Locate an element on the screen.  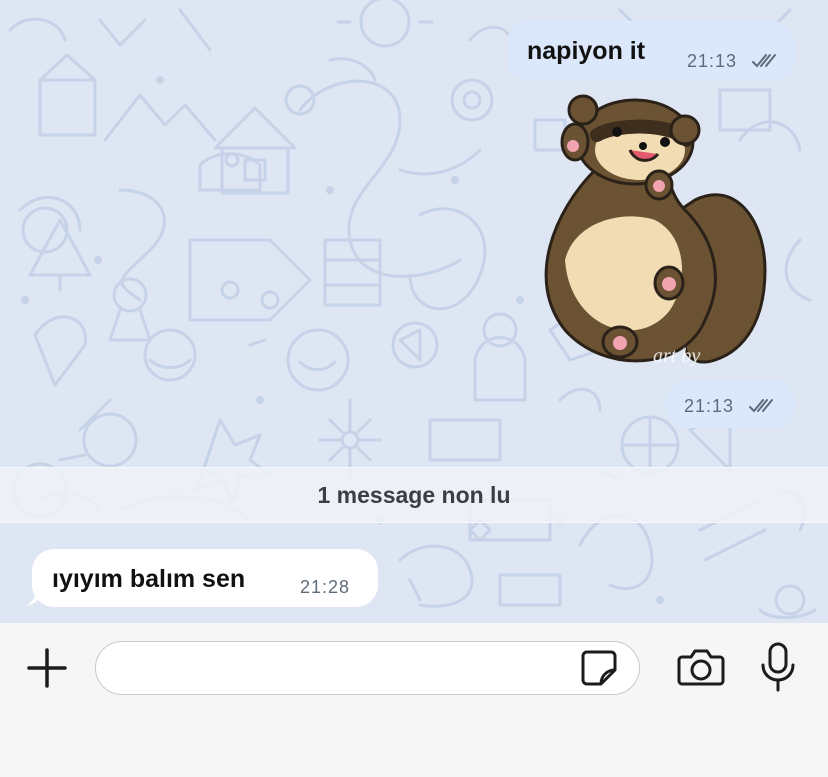
incoming-message: ıyıyım balım sen 21:28 is located at coordinates (205, 578).